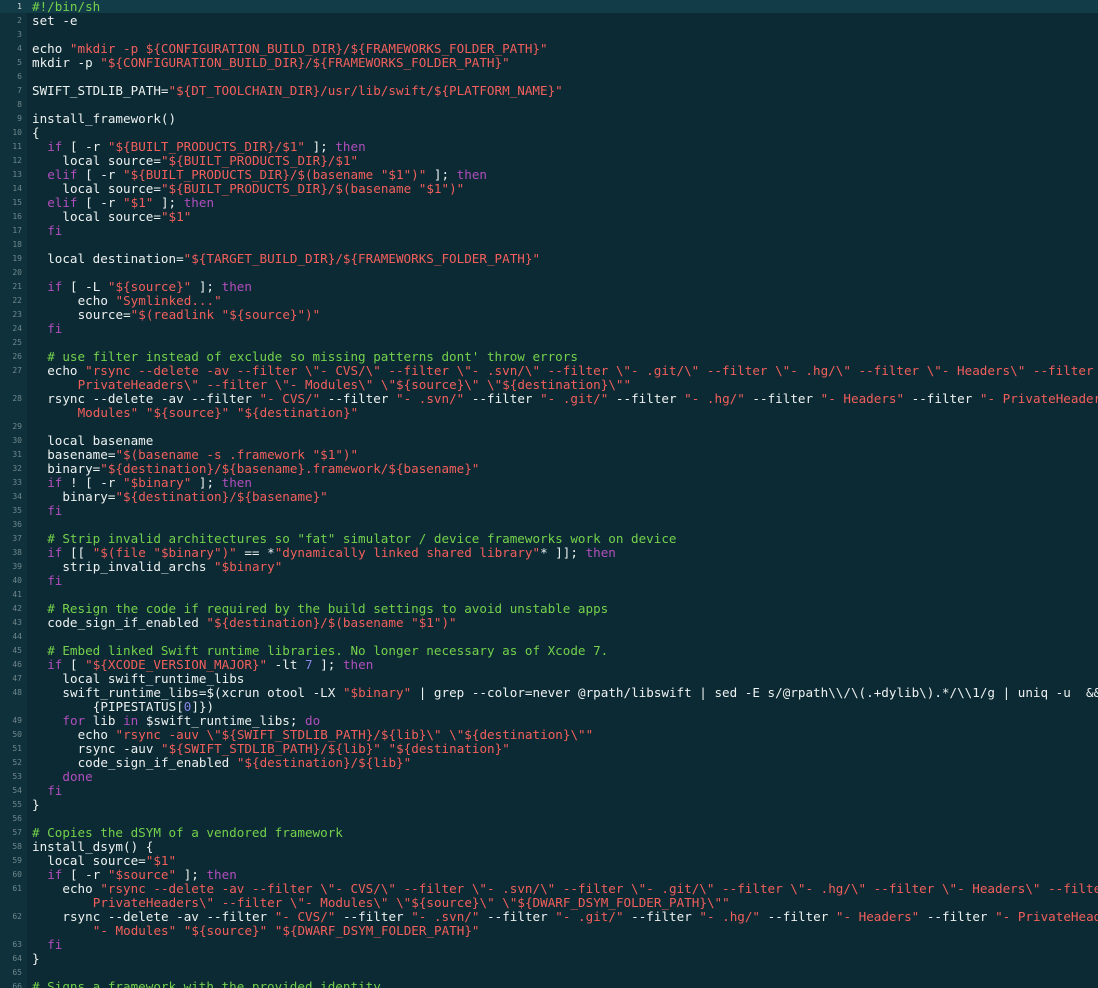 Image resolution: width=1098 pixels, height=988 pixels. I want to click on code-line: Modules" "${source}" "${destination}", so click(218, 413).